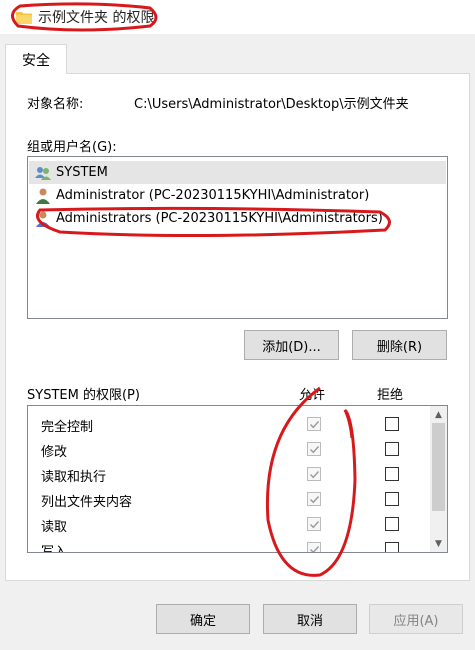  Describe the element at coordinates (438, 414) in the screenshot. I see `scroll-up-icon: ▲` at that location.